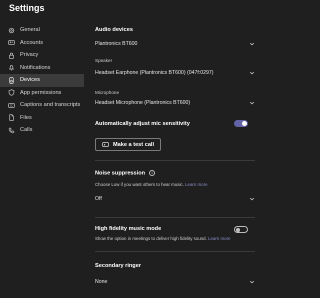 This screenshot has width=320, height=298. Describe the element at coordinates (11, 30) in the screenshot. I see `gear-icon` at that location.